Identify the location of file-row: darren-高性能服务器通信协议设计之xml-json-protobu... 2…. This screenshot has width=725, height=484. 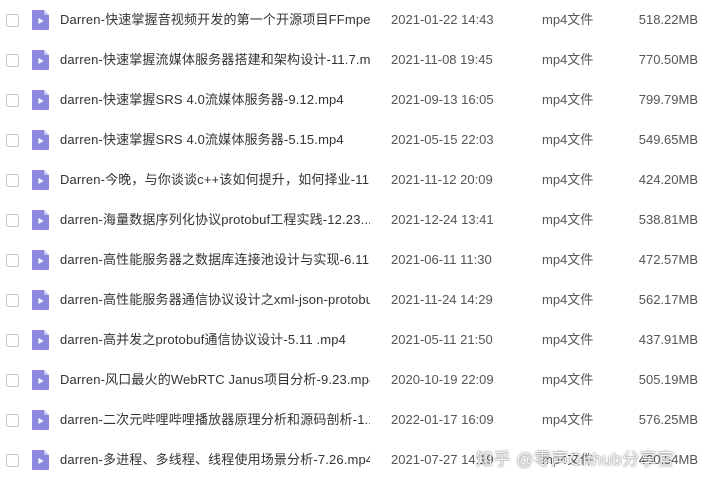
(362, 300).